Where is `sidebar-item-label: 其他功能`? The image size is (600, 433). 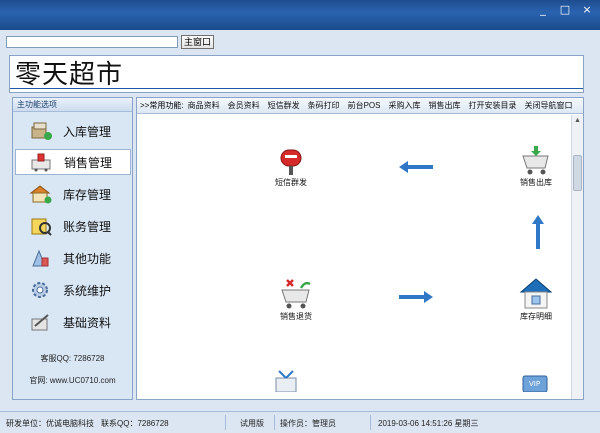 sidebar-item-label: 其他功能 is located at coordinates (87, 258).